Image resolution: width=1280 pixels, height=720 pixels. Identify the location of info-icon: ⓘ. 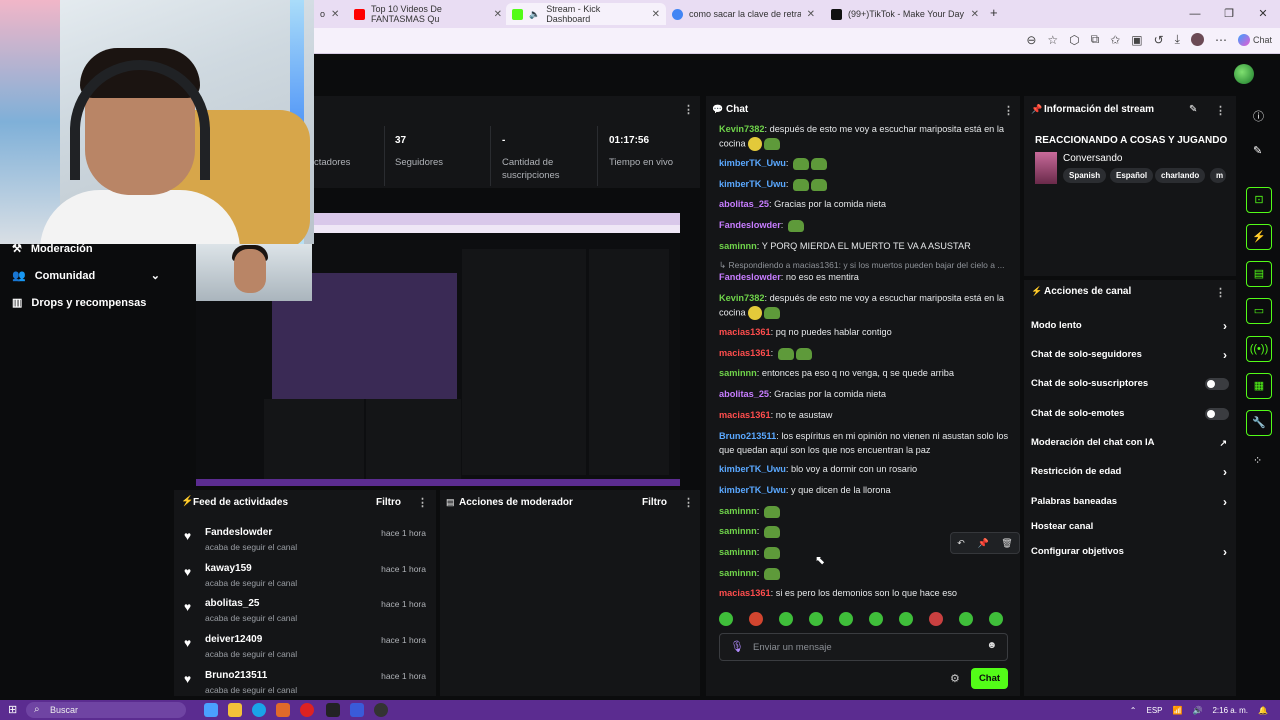
(1258, 116).